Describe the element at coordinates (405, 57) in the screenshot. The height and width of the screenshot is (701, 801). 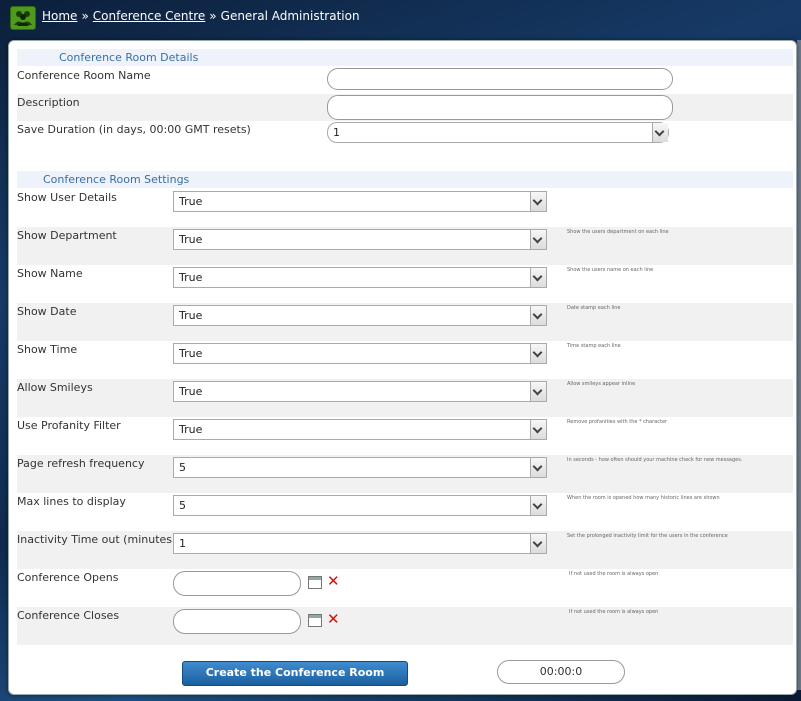
I see `details-section-heading: Conference Room Details` at that location.